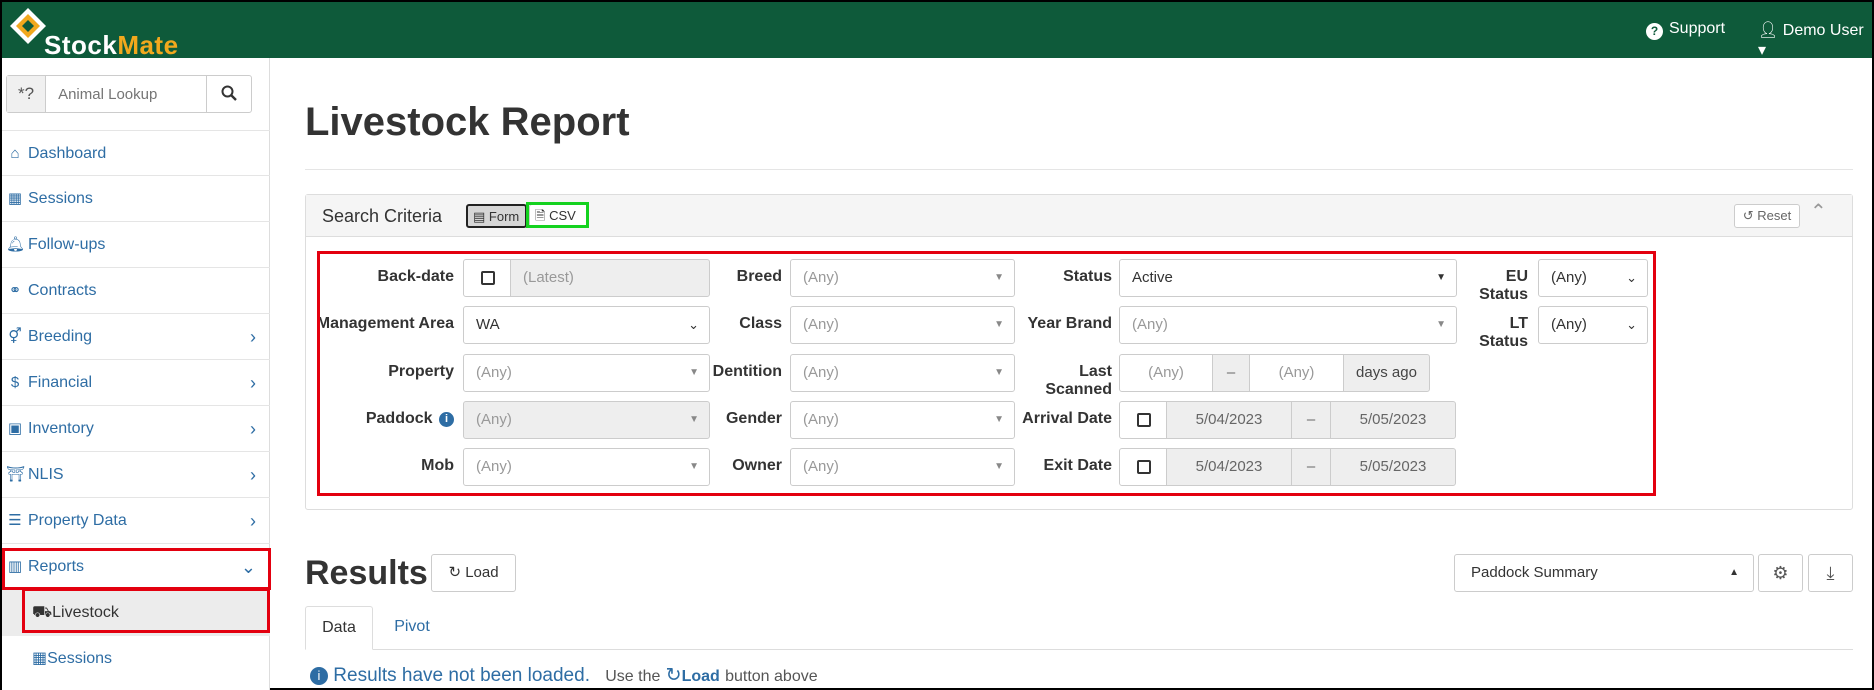 This screenshot has width=1874, height=690. What do you see at coordinates (1593, 325) in the screenshot?
I see `lt-status-select: (Any) ⌄` at bounding box center [1593, 325].